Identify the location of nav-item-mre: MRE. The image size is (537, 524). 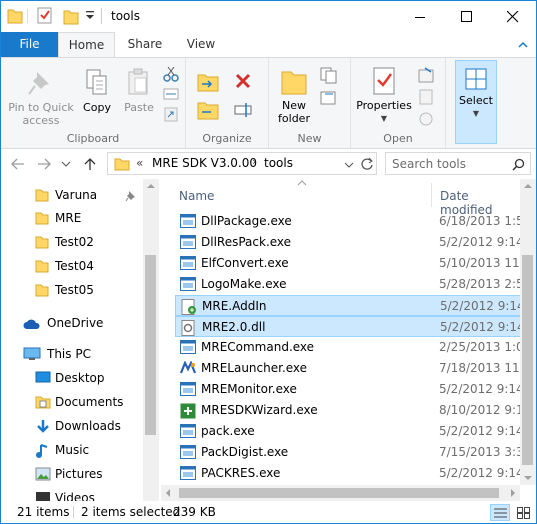
(72, 218).